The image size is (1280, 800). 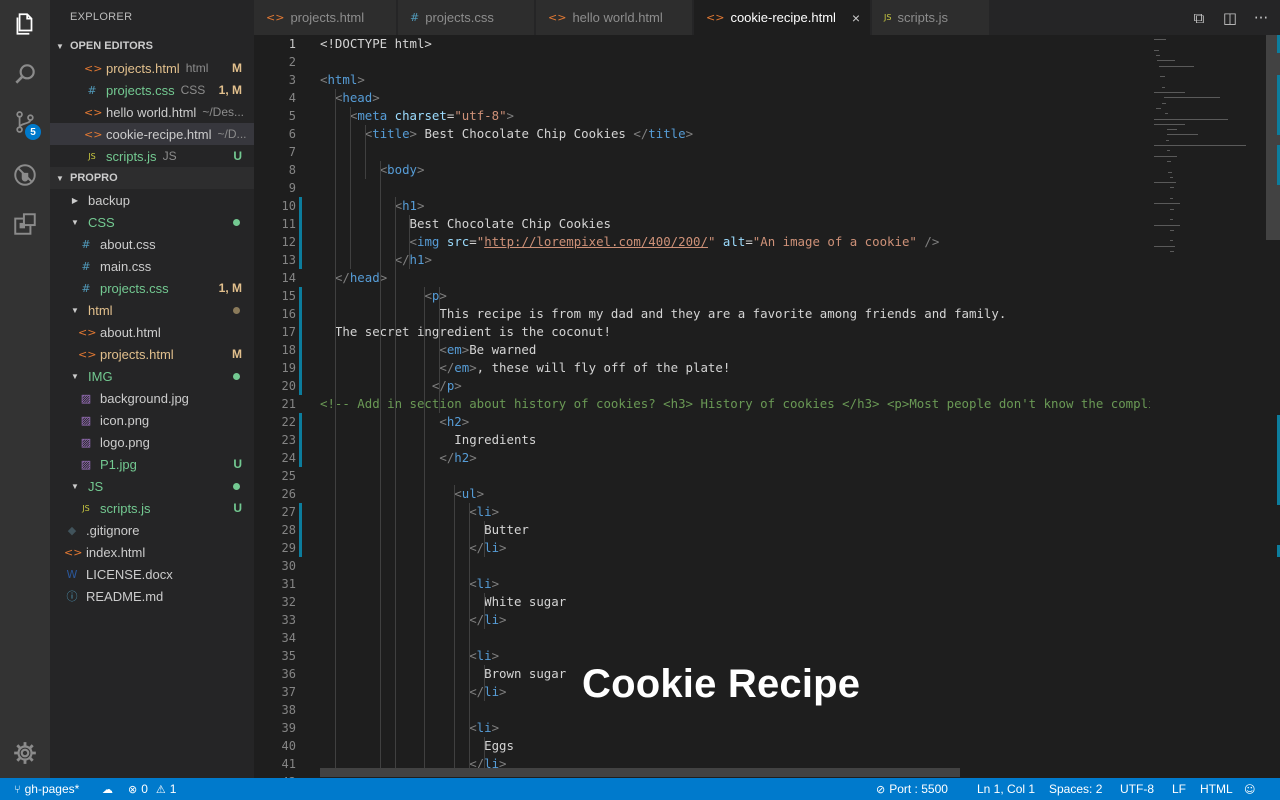 What do you see at coordinates (292, 44) in the screenshot?
I see `line-number: 1` at bounding box center [292, 44].